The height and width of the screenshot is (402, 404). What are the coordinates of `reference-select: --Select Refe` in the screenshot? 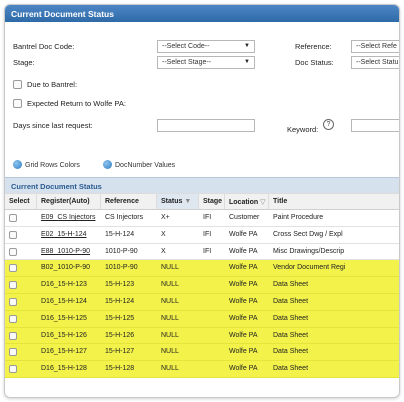 It's located at (375, 46).